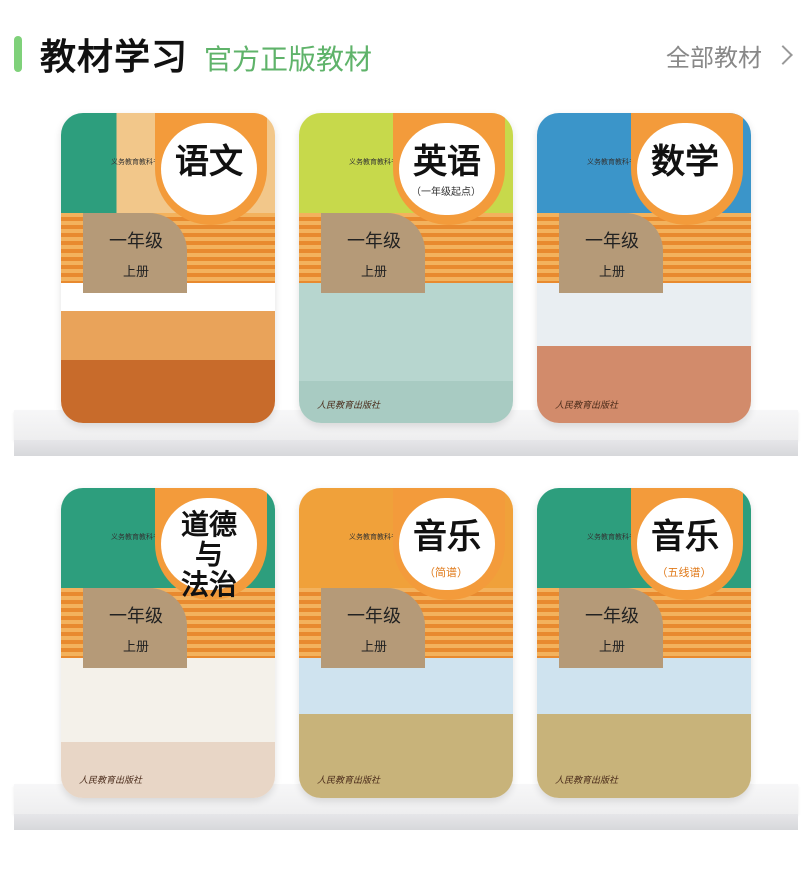 This screenshot has width=808, height=876. What do you see at coordinates (168, 353) in the screenshot?
I see `cover-illustration` at bounding box center [168, 353].